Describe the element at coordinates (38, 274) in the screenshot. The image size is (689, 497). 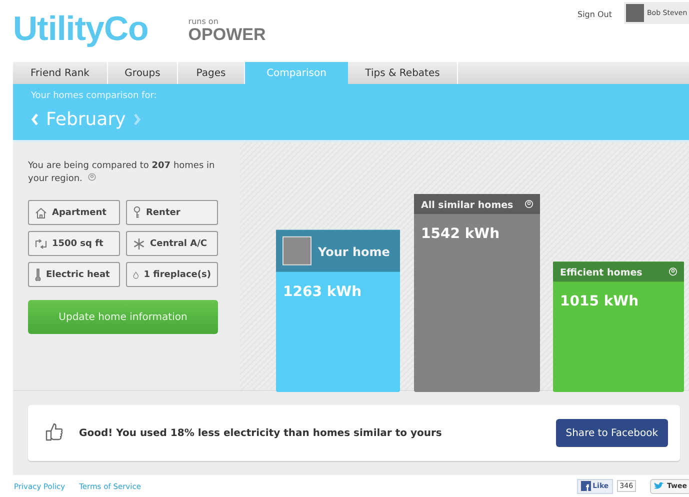
I see `thermometer-icon` at that location.